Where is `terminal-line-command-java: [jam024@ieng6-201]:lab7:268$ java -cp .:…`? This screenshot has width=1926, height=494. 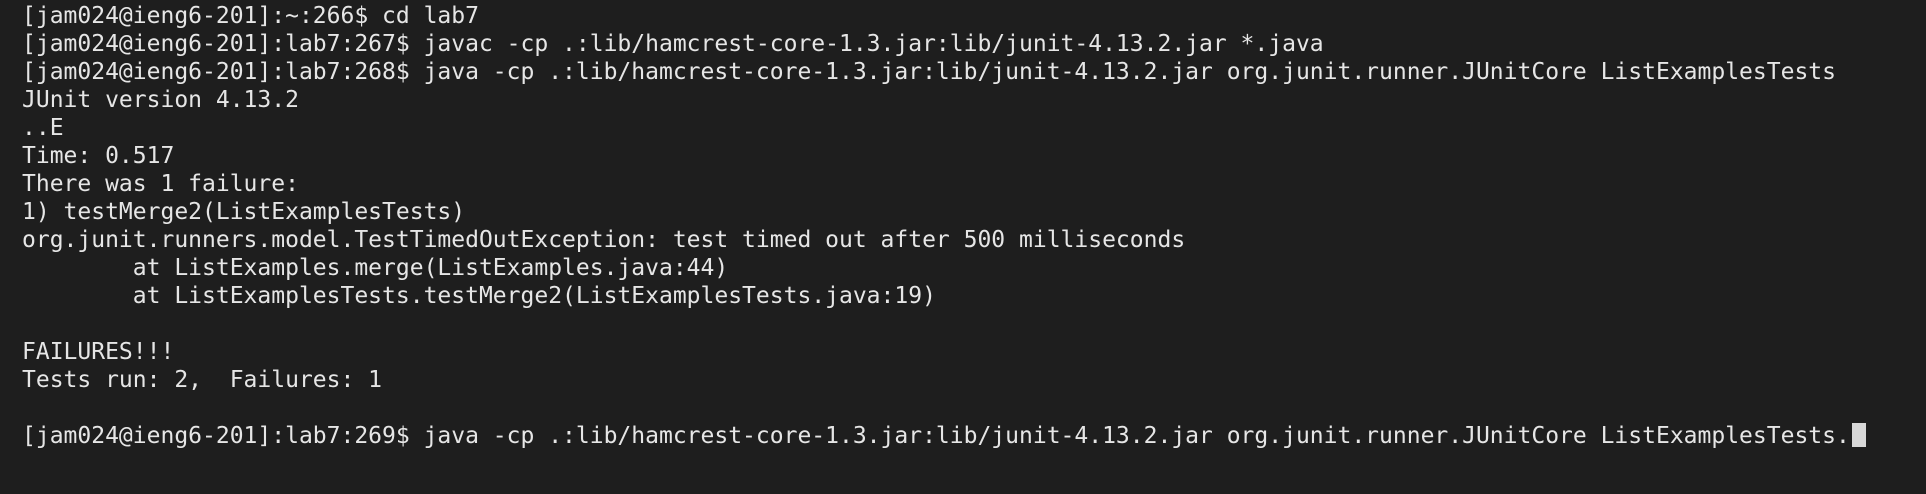 terminal-line-command-java: [jam024@ieng6-201]:lab7:268$ java -cp .:… is located at coordinates (929, 72).